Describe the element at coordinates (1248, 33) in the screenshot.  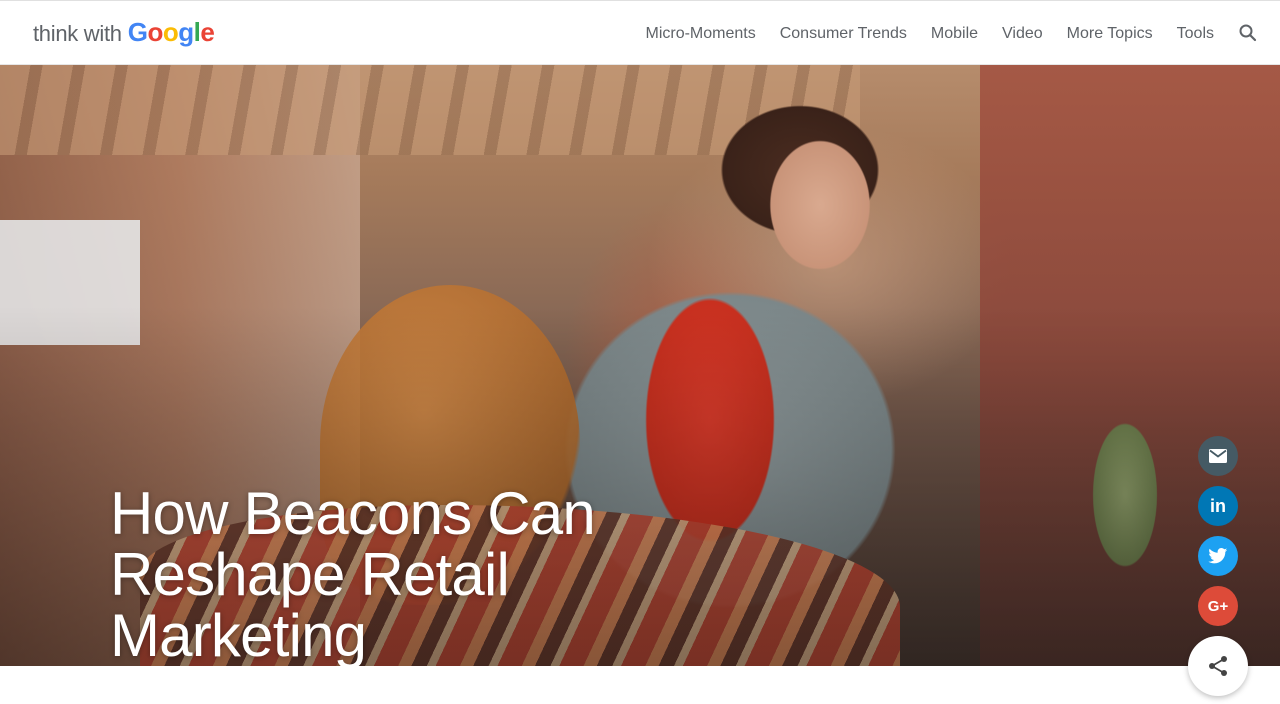
I see `search-icon` at that location.